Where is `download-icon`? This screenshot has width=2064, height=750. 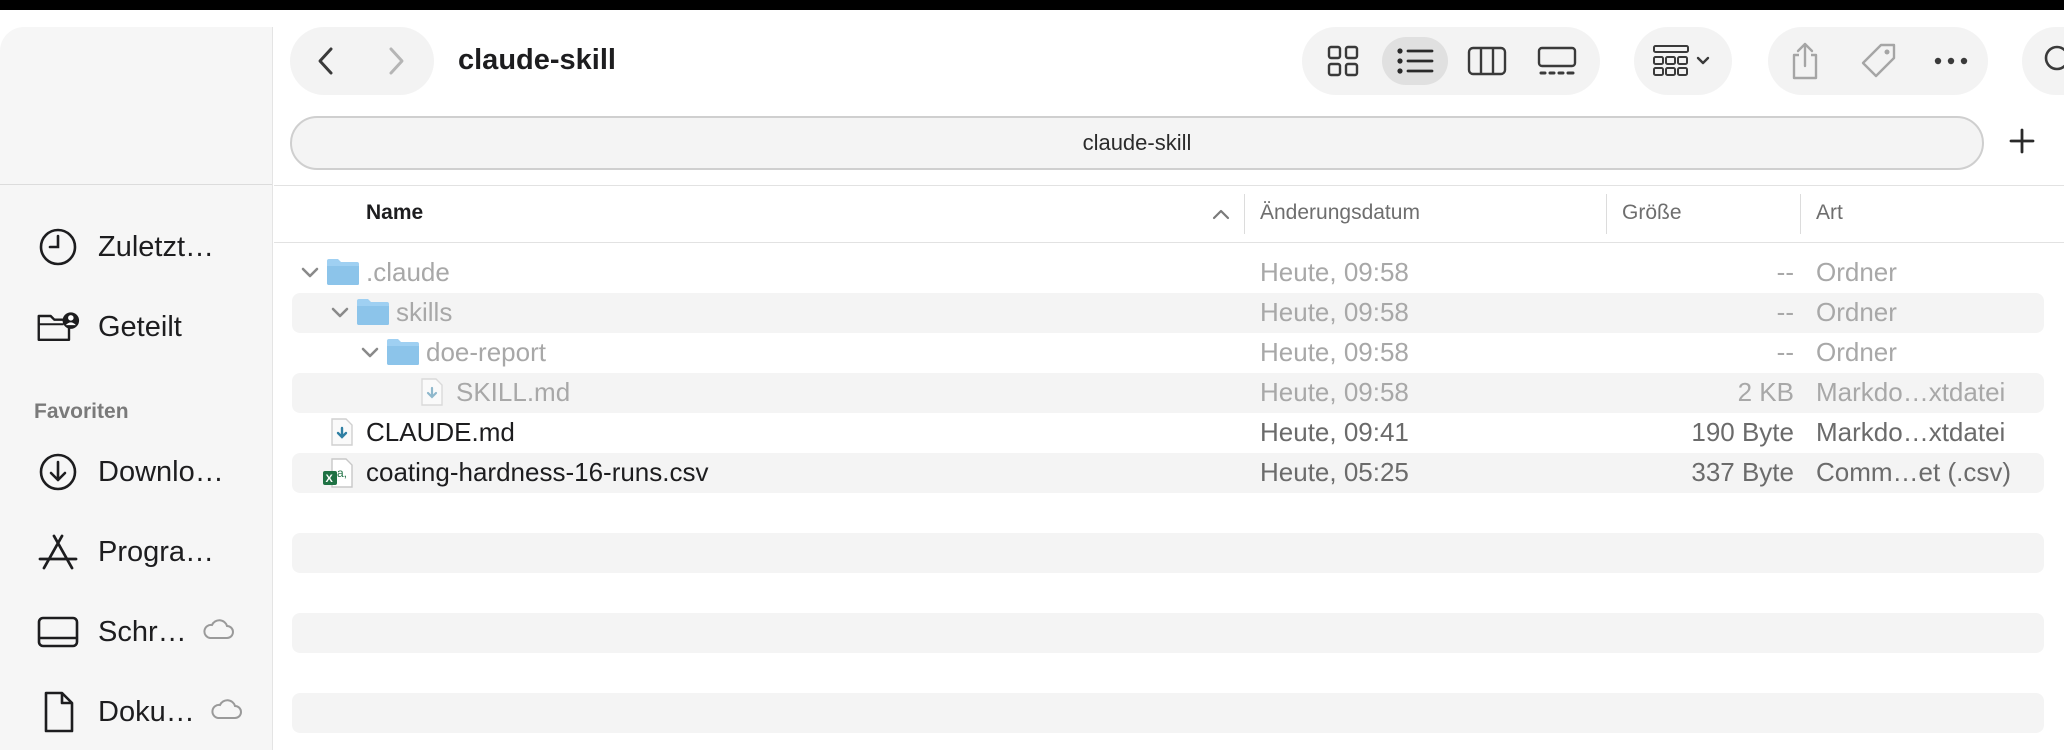
download-icon is located at coordinates (58, 472).